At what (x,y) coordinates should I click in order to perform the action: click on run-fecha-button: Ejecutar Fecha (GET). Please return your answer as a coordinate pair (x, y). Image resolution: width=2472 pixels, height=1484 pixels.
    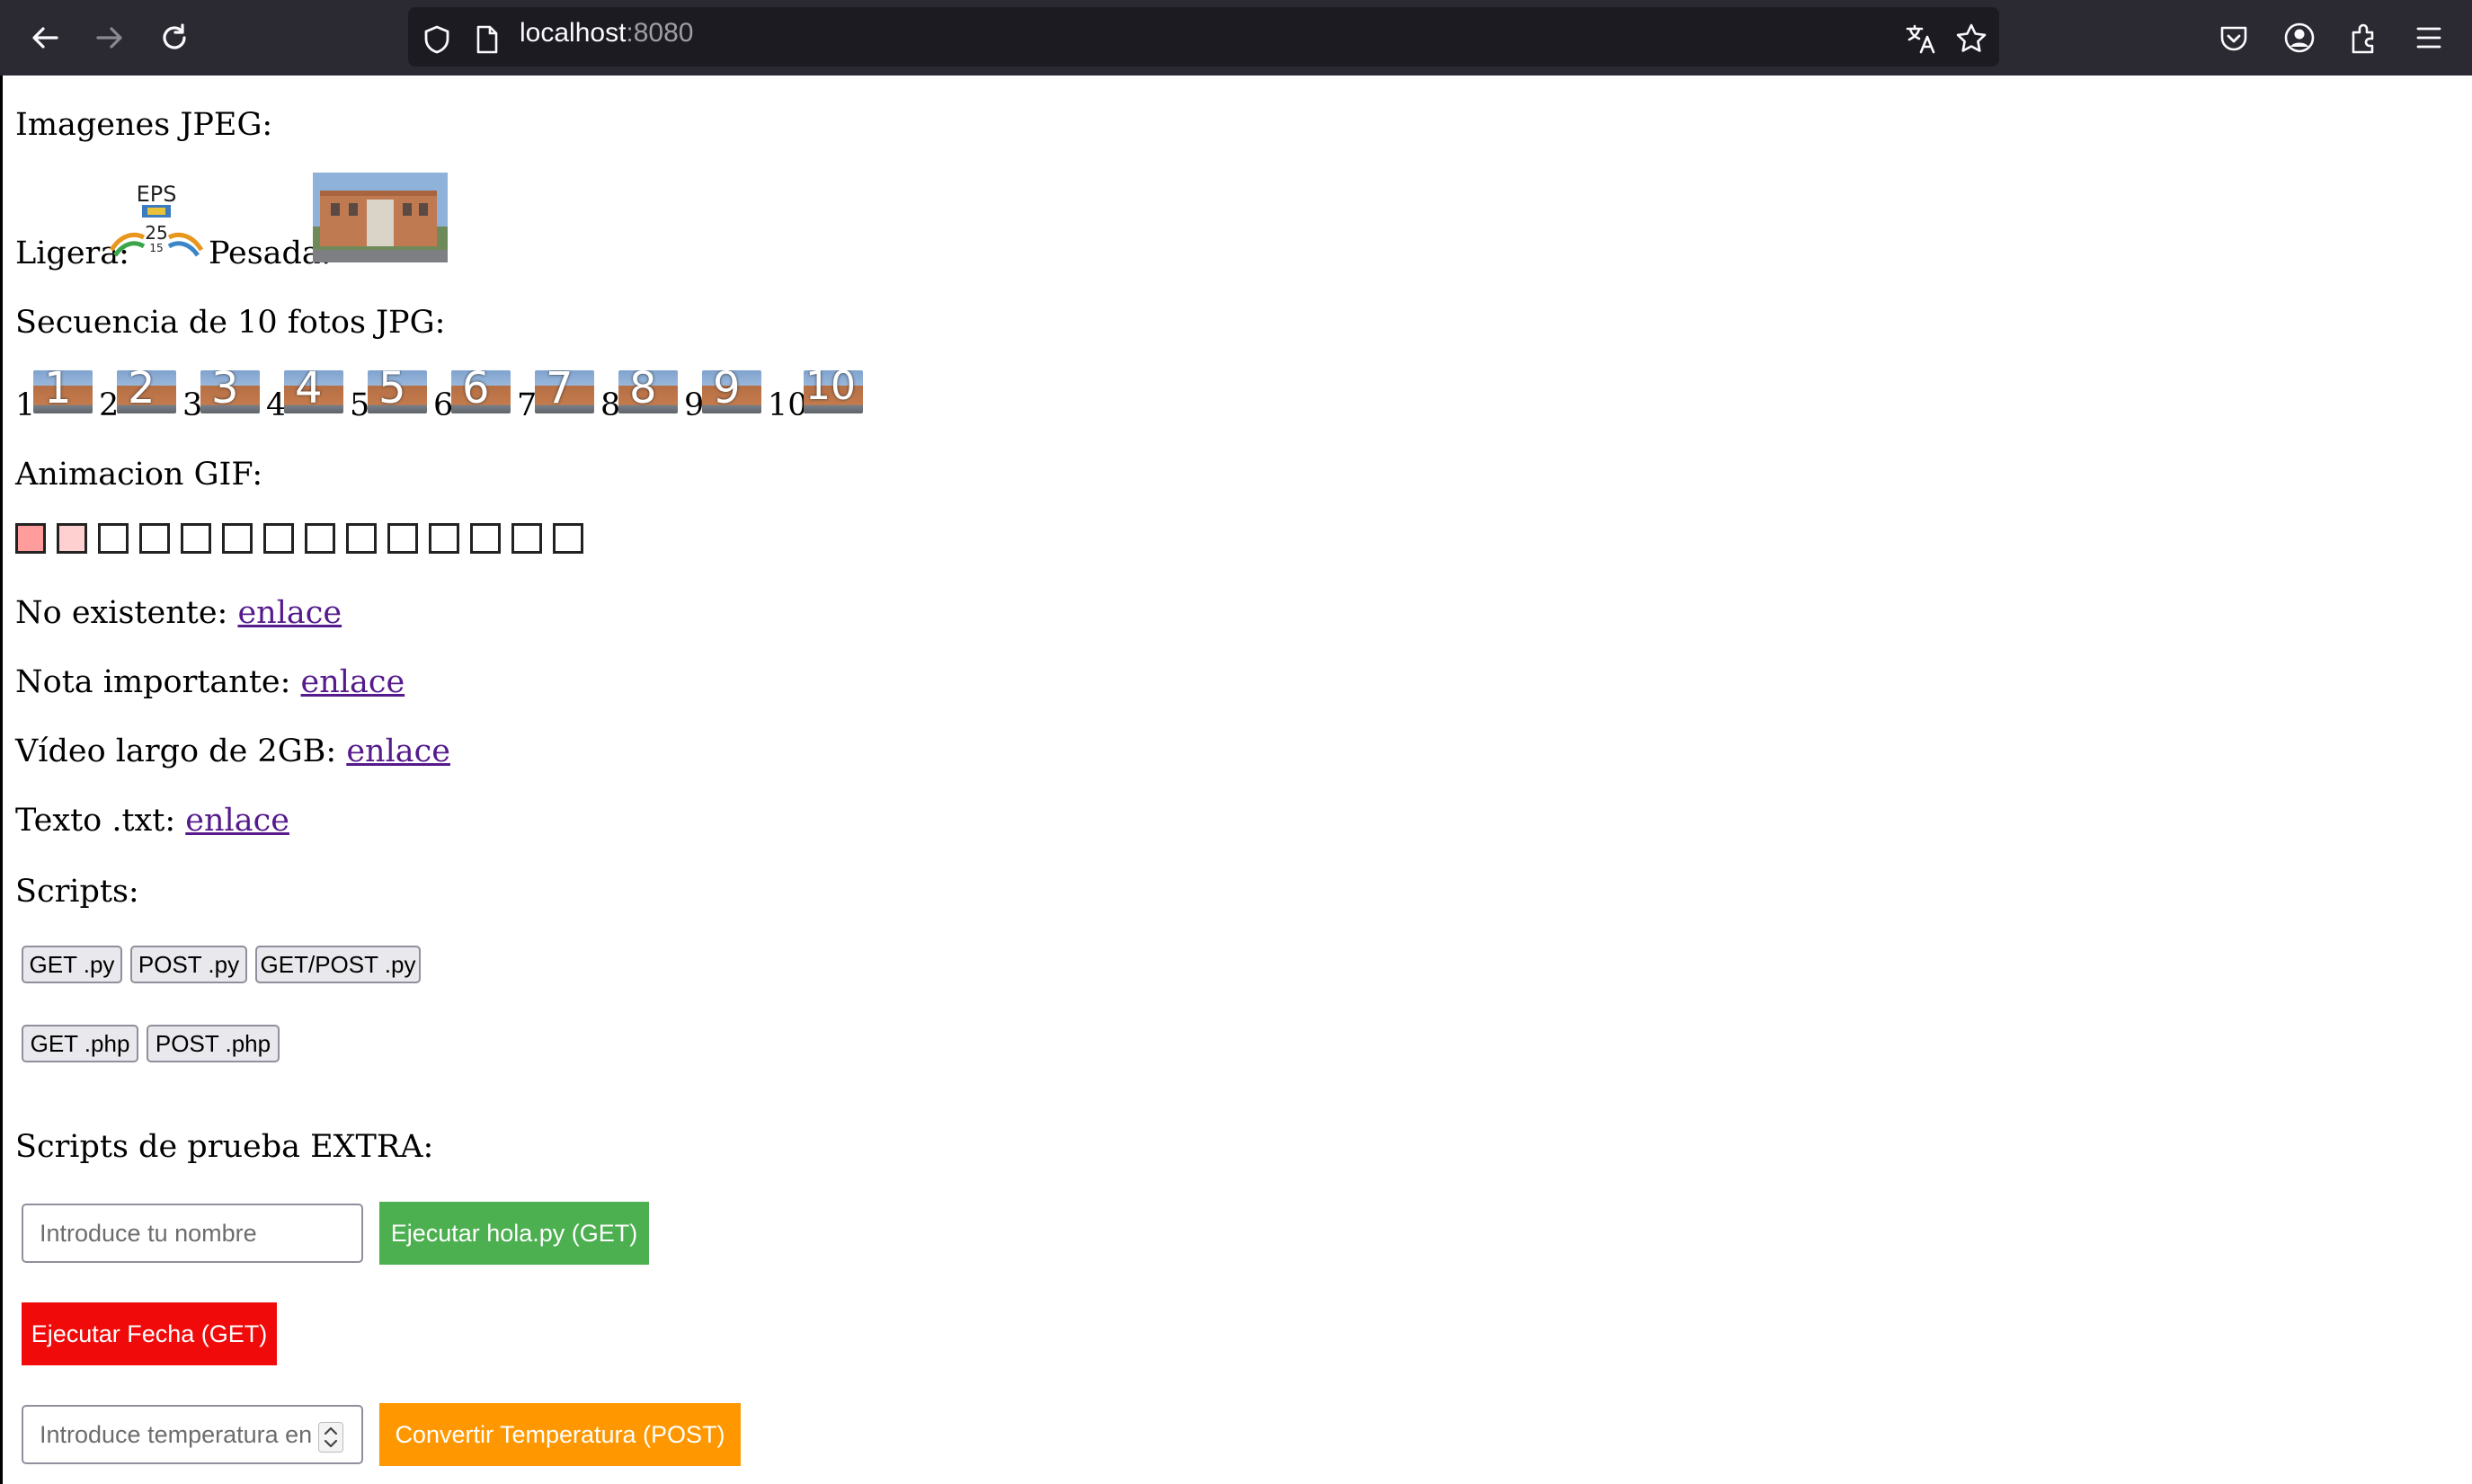
    Looking at the image, I should click on (149, 1333).